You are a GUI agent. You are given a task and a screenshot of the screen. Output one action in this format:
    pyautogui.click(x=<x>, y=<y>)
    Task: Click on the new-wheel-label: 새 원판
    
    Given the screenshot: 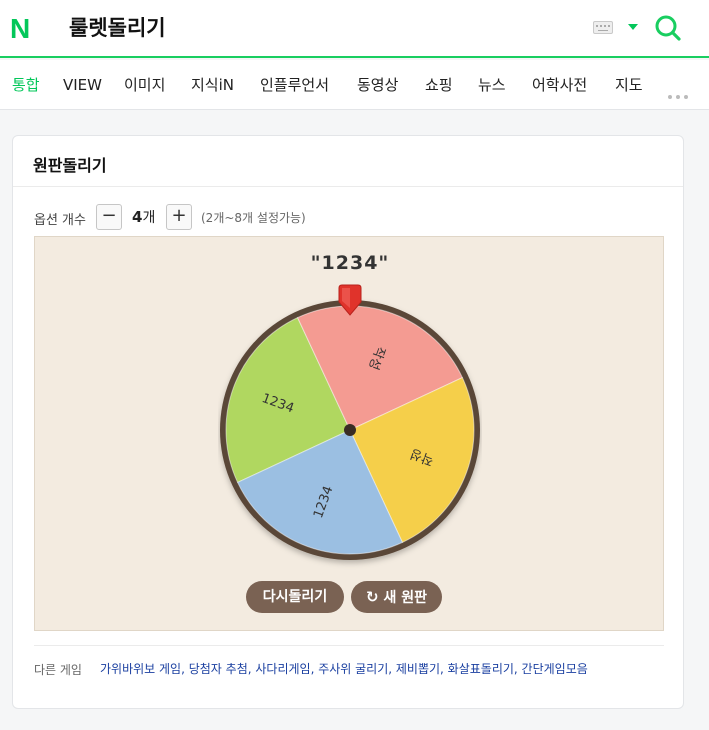 What is the action you would take?
    pyautogui.click(x=405, y=598)
    